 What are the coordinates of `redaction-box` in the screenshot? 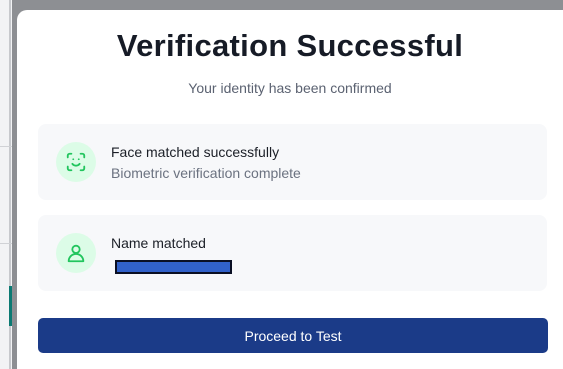 It's located at (173, 267).